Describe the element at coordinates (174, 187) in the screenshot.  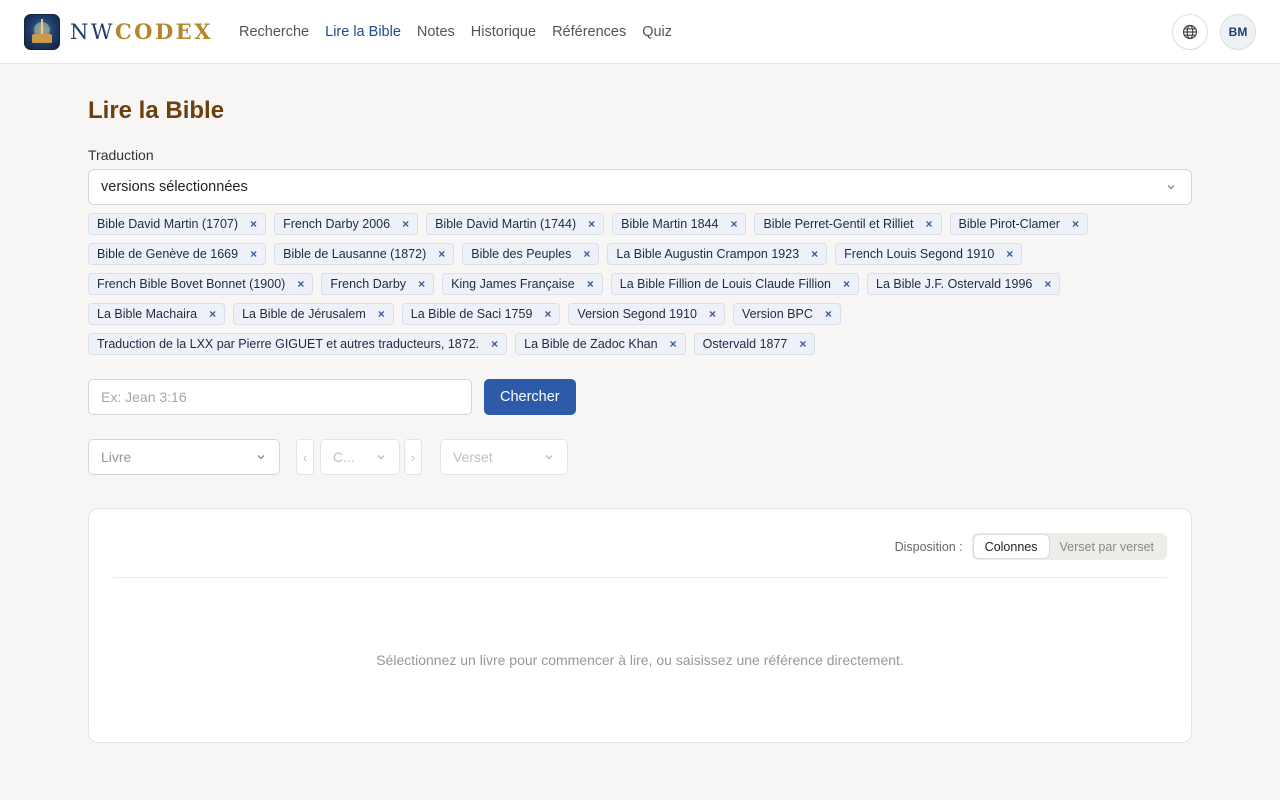
I see `translation-select-value: versions sélectionnées` at that location.